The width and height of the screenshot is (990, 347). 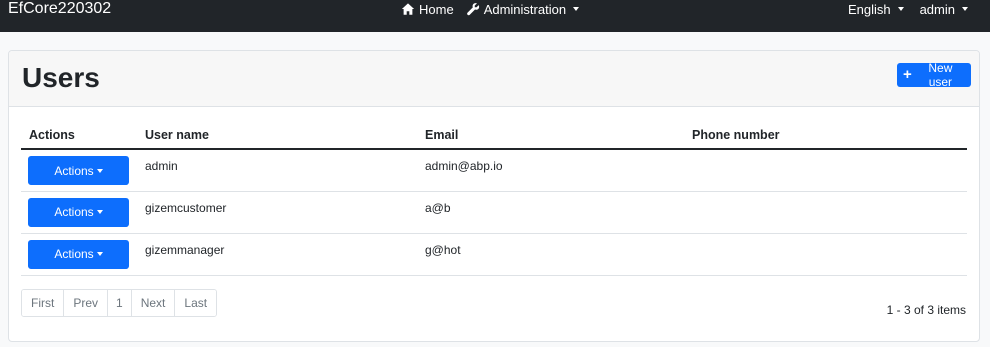 What do you see at coordinates (473, 9) in the screenshot?
I see `wrench-icon` at bounding box center [473, 9].